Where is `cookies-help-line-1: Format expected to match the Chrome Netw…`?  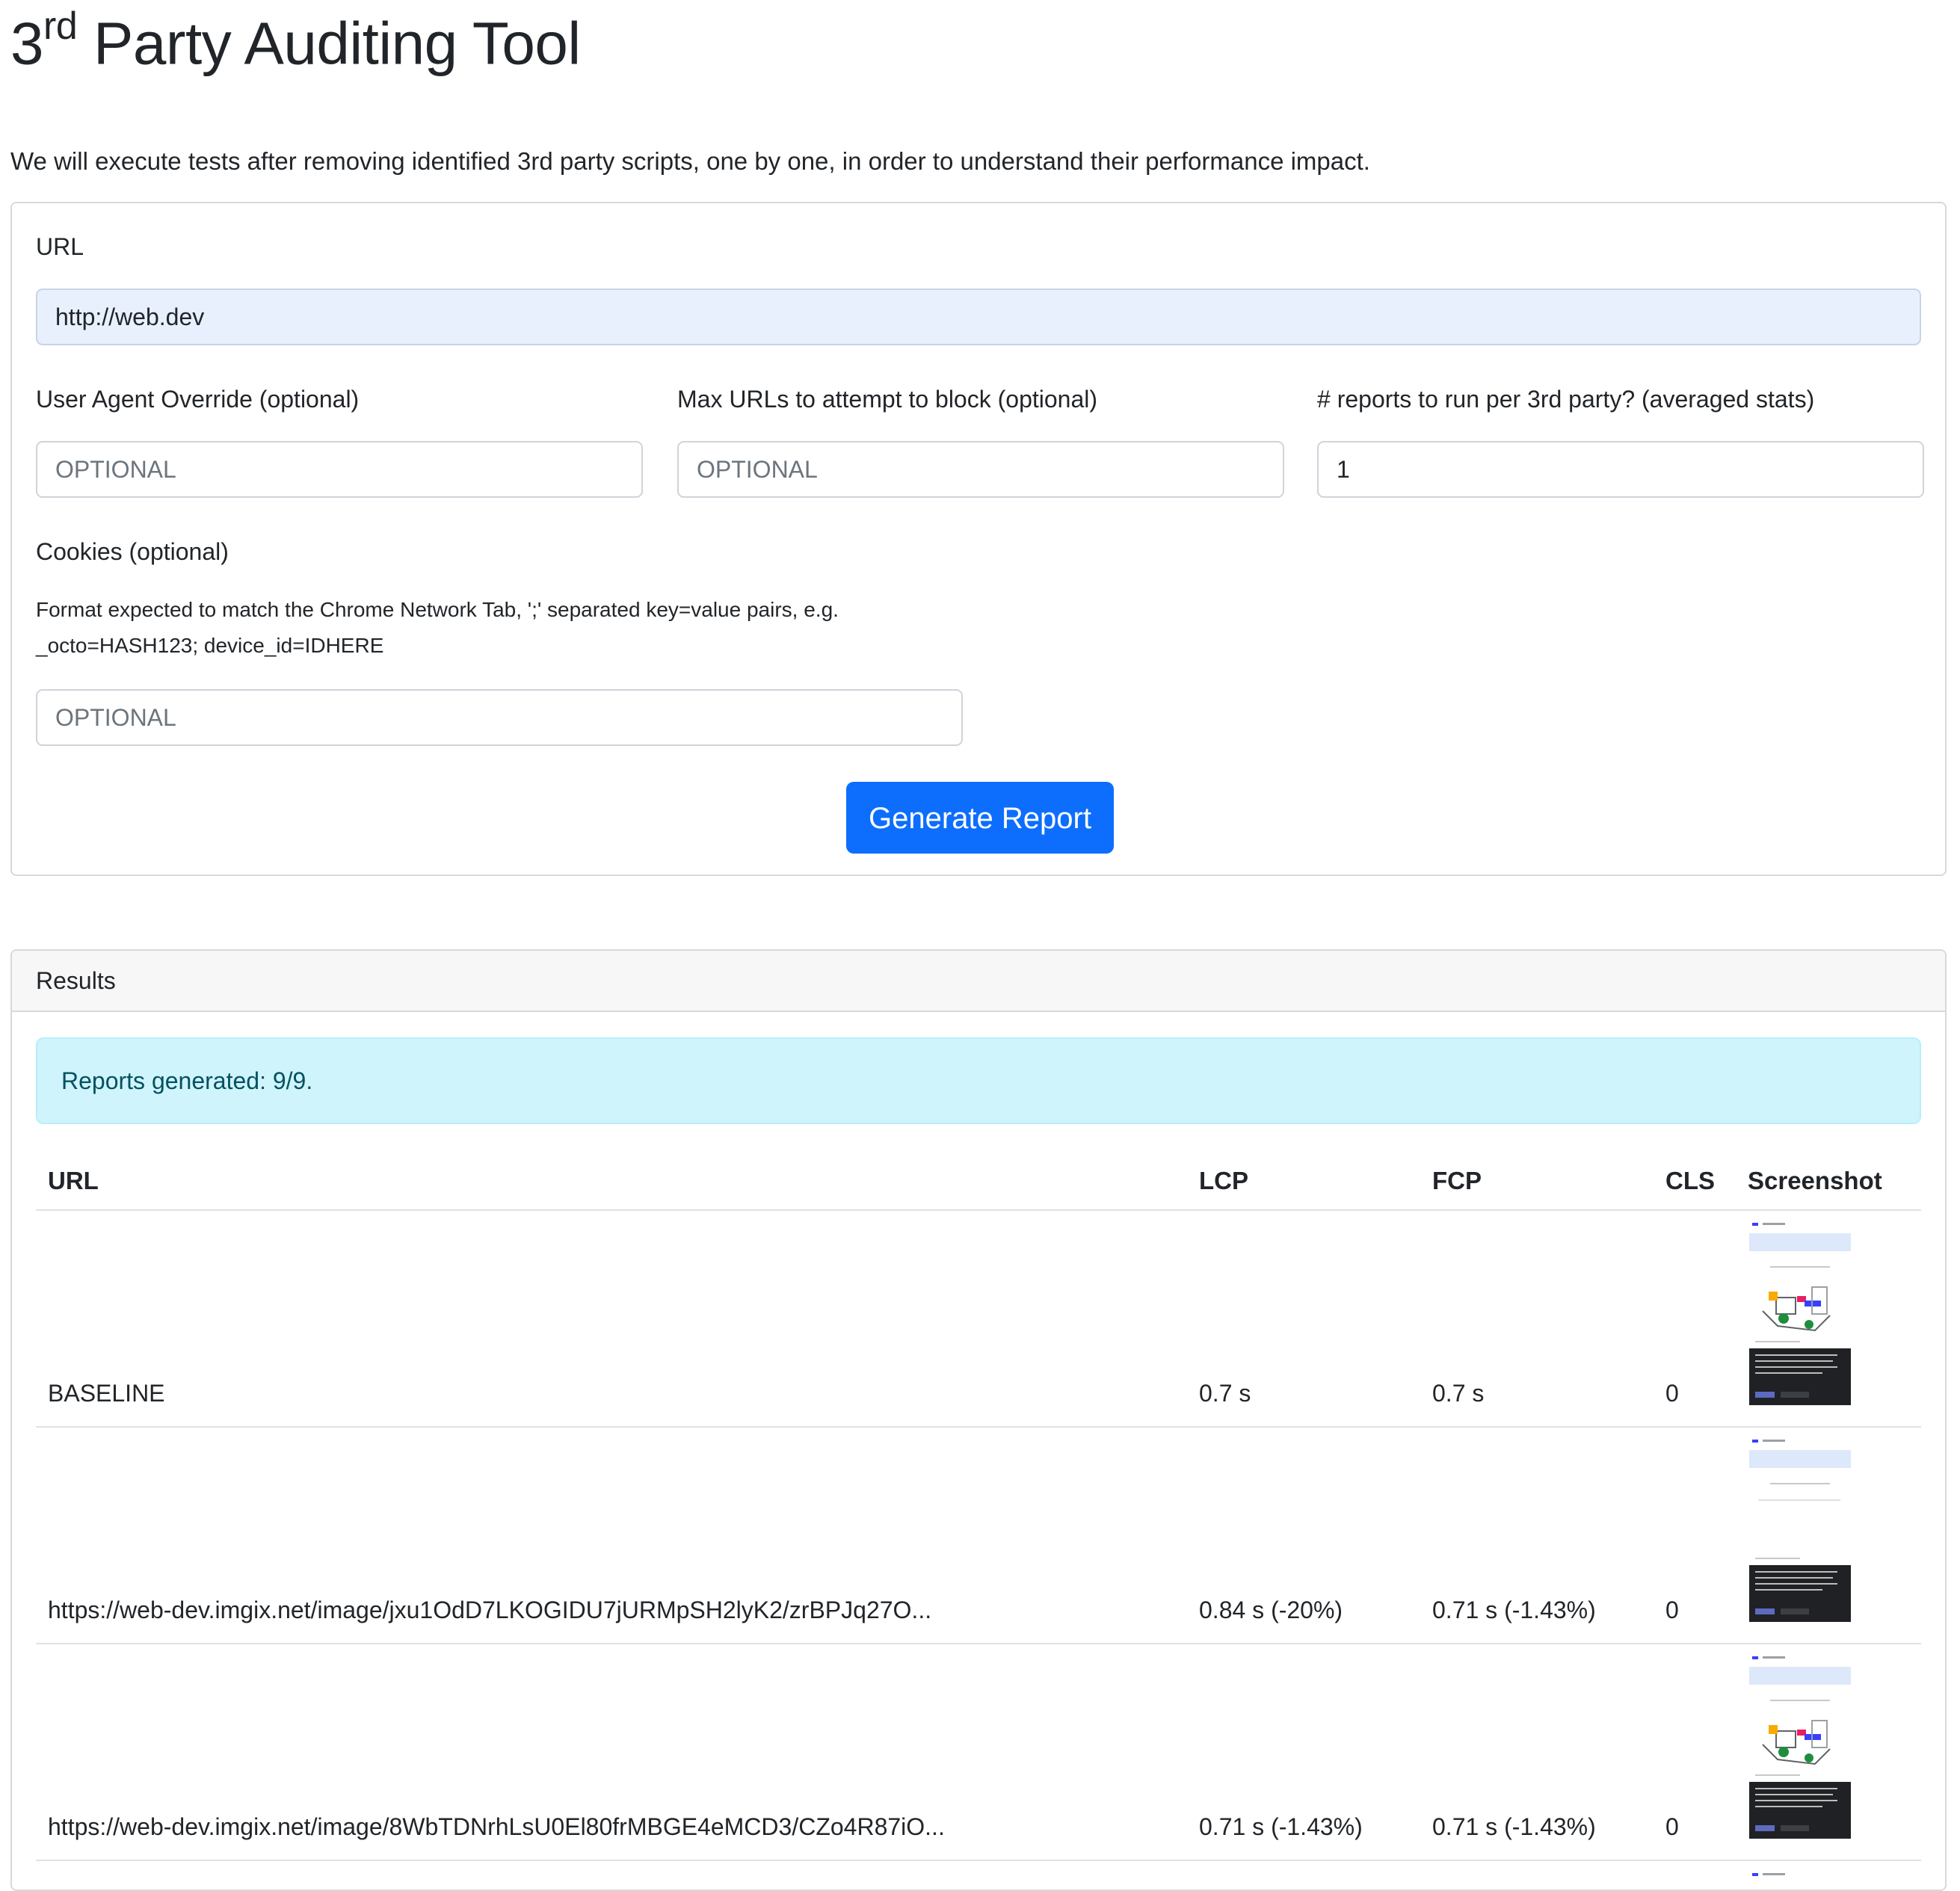 cookies-help-line-1: Format expected to match the Chrome Netw… is located at coordinates (437, 609).